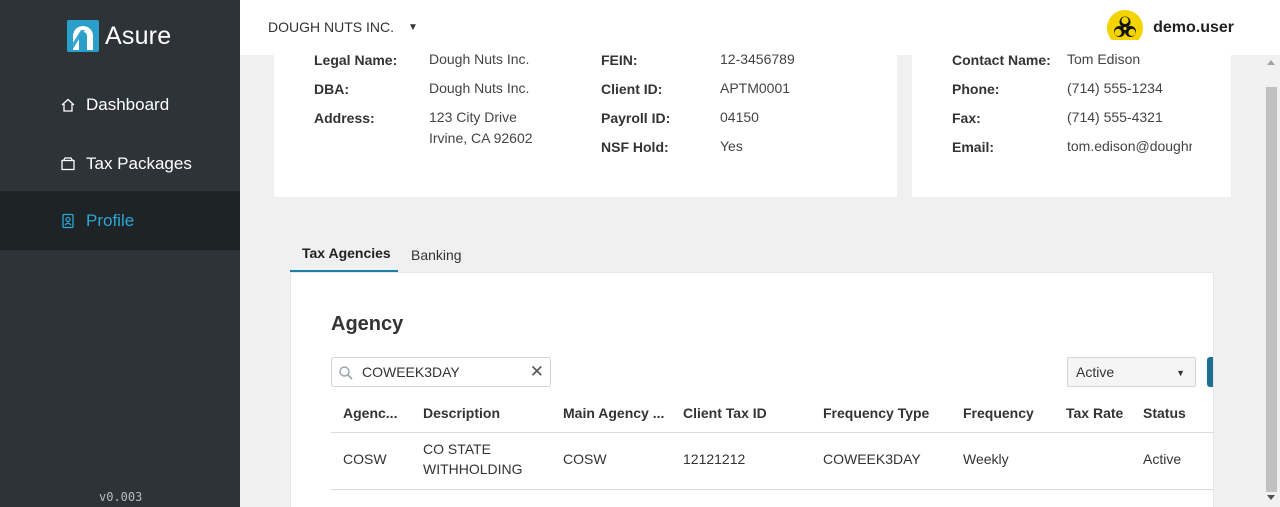  I want to click on company-selector: DOUGH NUTS INC. ▼, so click(343, 27).